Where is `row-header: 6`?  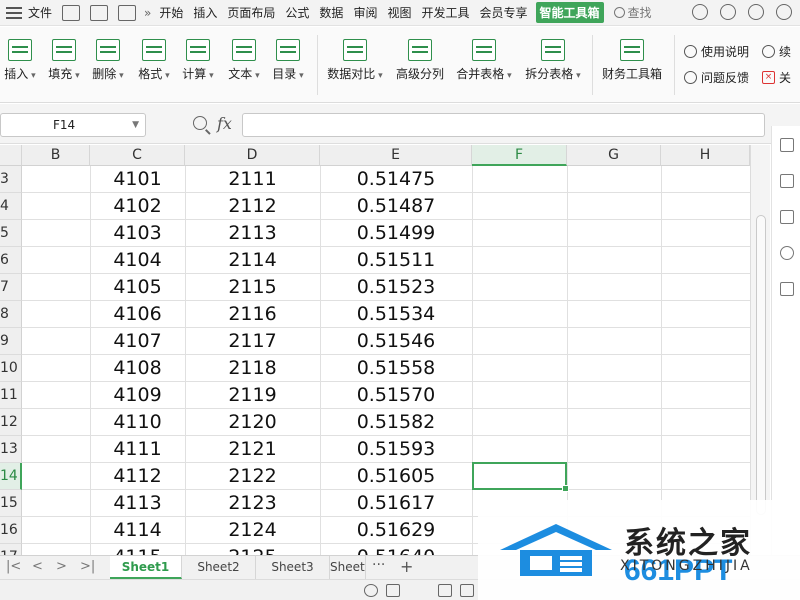 row-header: 6 is located at coordinates (11, 260).